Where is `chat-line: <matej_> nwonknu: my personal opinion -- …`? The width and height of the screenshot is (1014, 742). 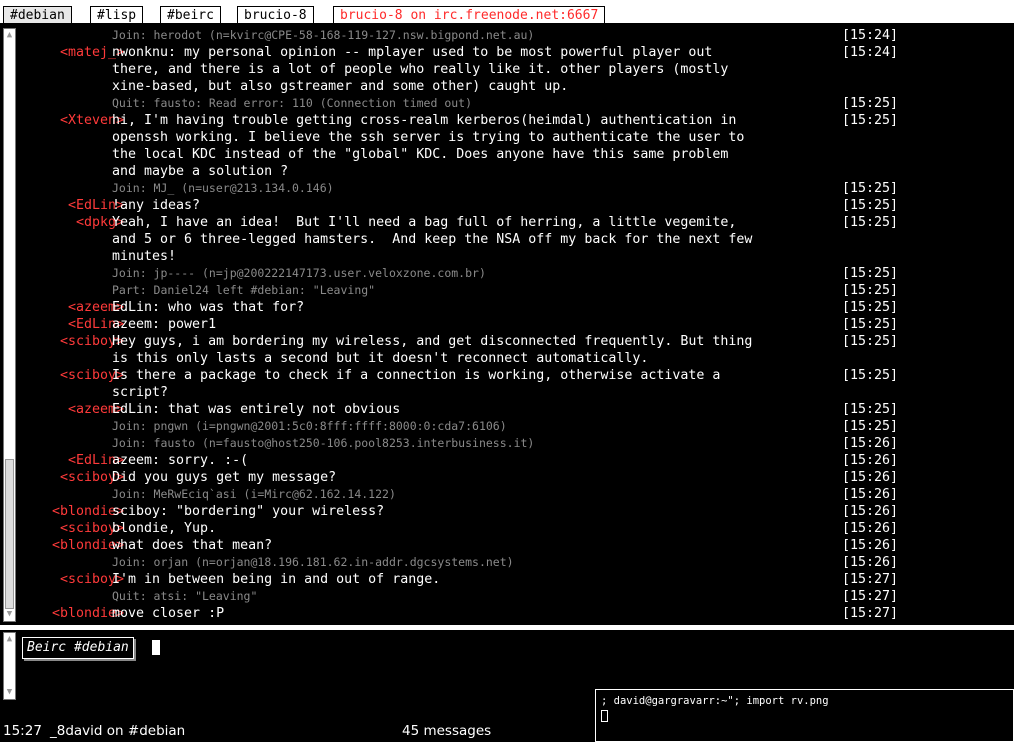 chat-line: <matej_> nwonknu: my personal opinion -- … is located at coordinates (468, 52).